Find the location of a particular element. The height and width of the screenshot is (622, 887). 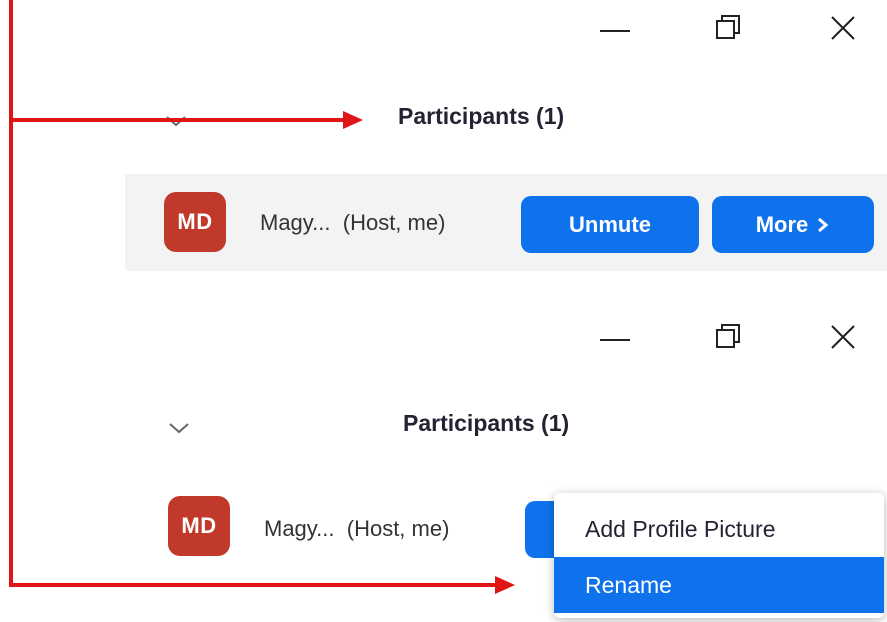

unmute-button: Unmute is located at coordinates (610, 224).